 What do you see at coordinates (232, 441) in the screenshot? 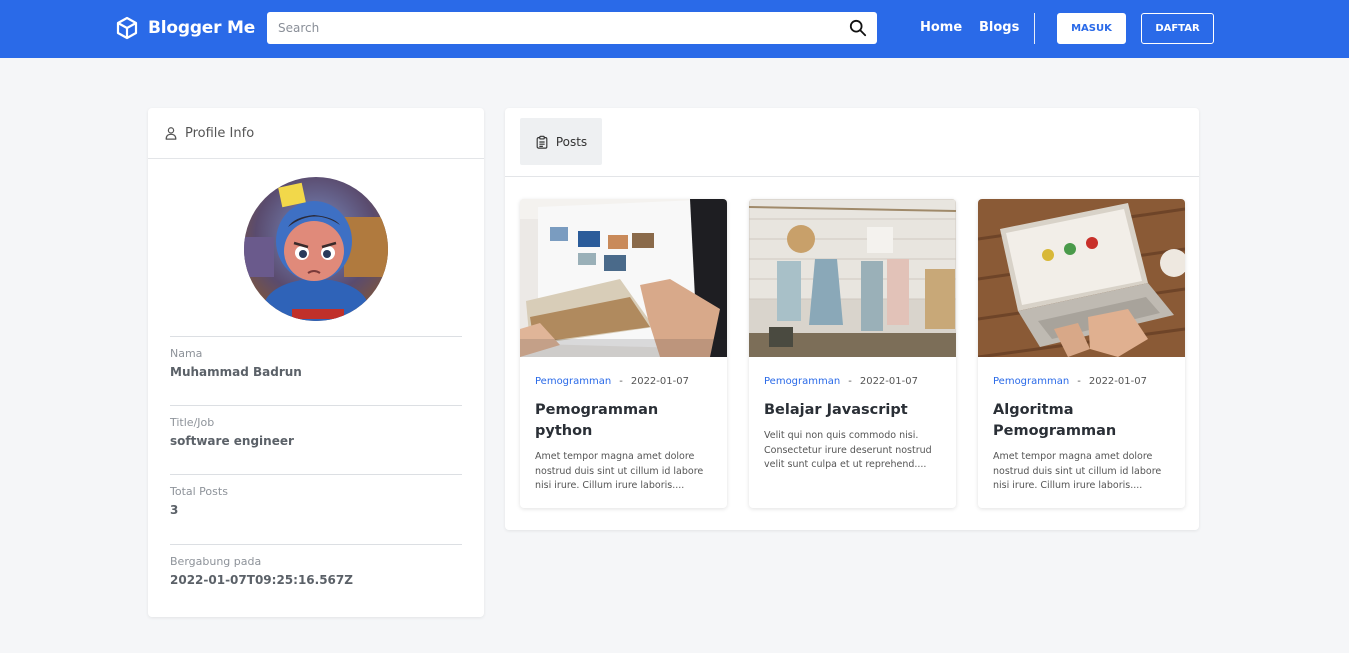
I see `field-value: software engineer` at bounding box center [232, 441].